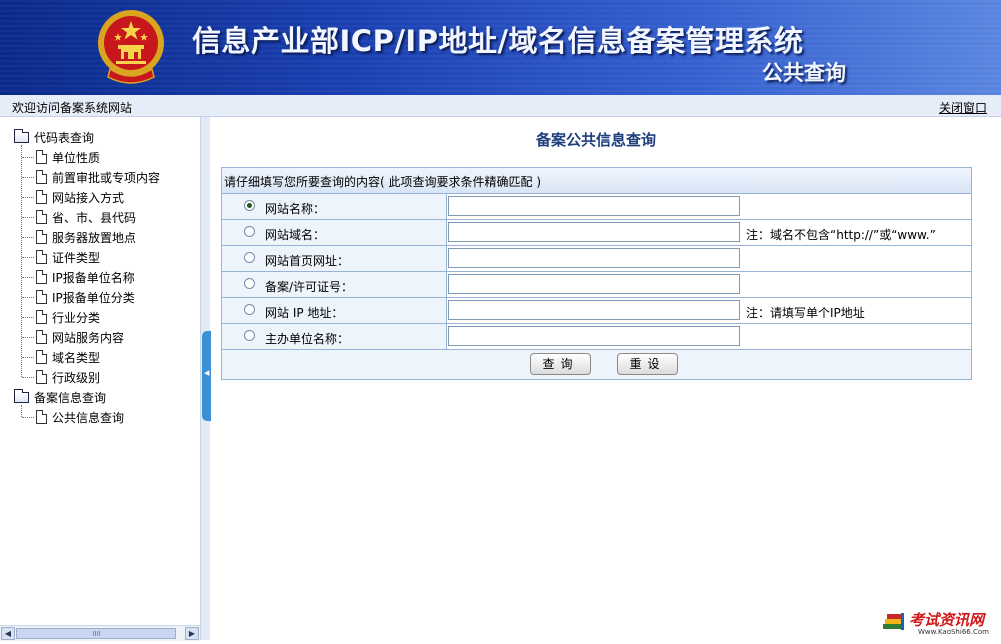  I want to click on field-note: 注：域名不包含“http://”或“www.”, so click(841, 235).